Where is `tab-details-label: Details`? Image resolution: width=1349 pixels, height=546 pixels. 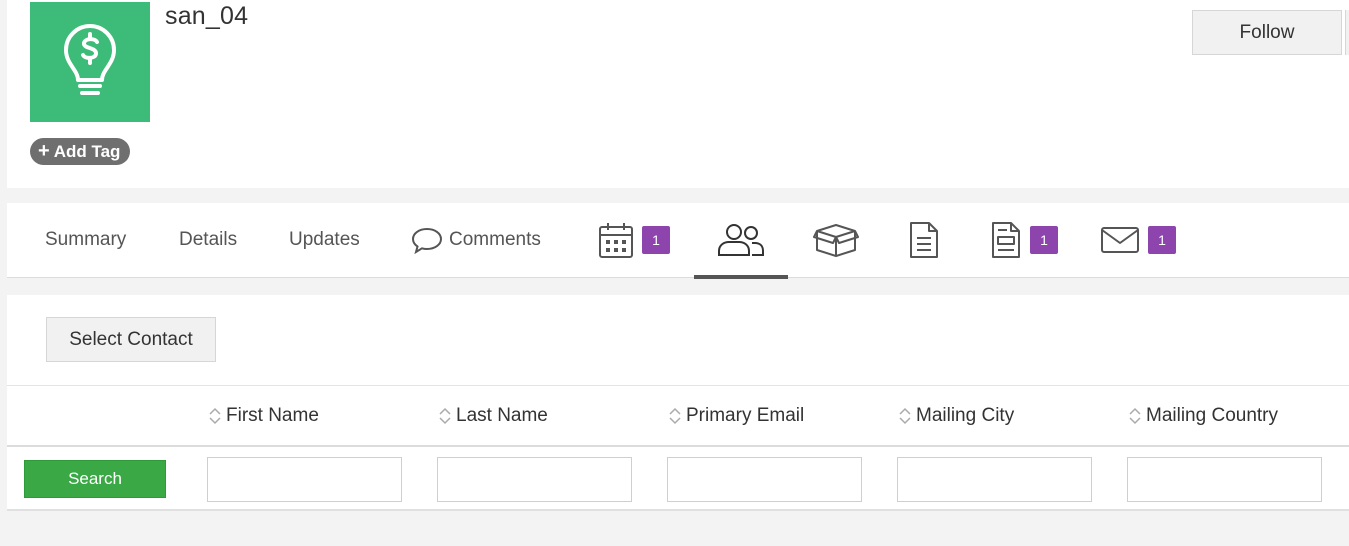 tab-details-label: Details is located at coordinates (208, 239).